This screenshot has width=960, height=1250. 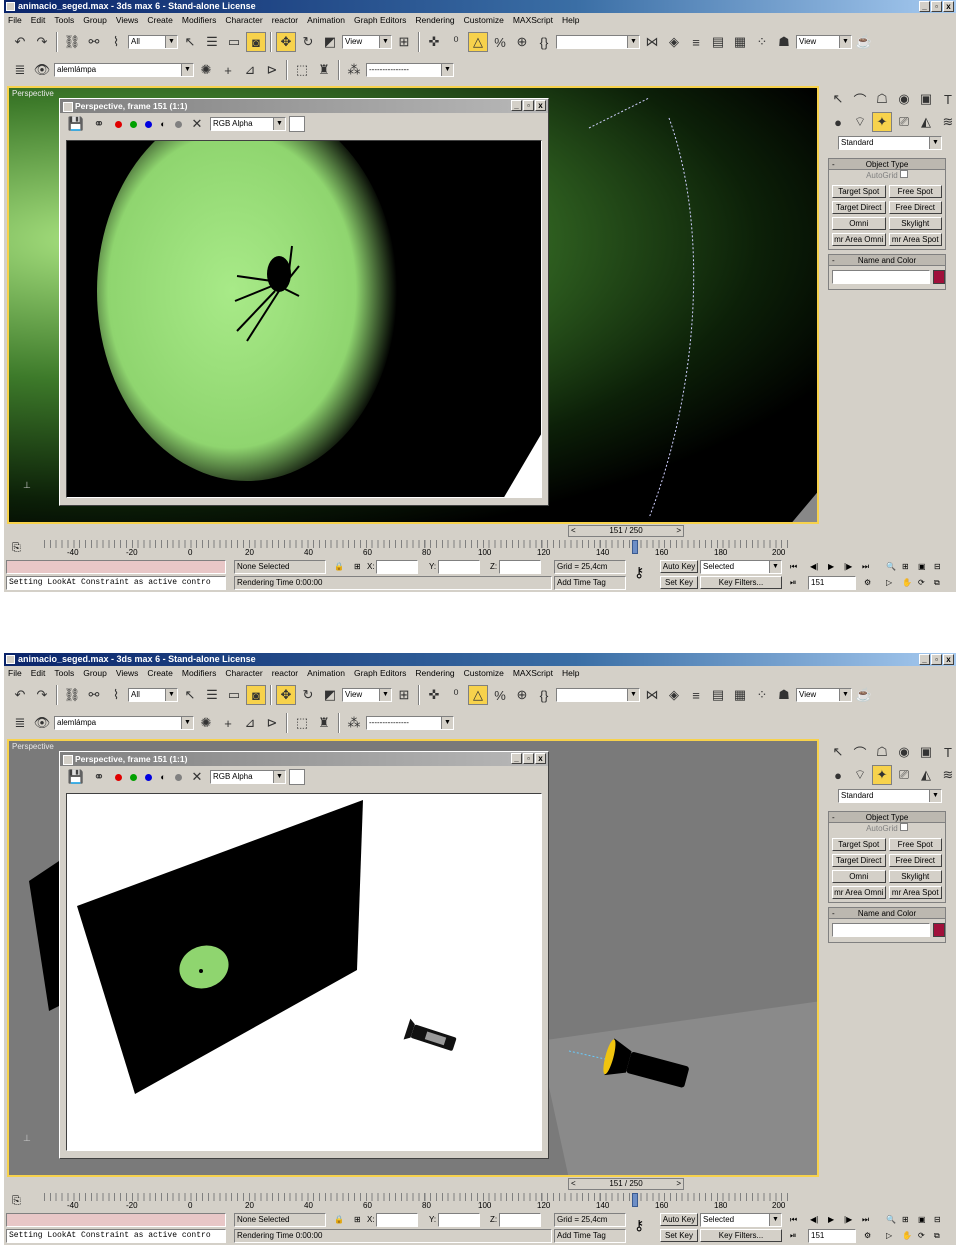 What do you see at coordinates (272, 70) in the screenshot?
I see `set-current-layer-icon: ⊳` at bounding box center [272, 70].